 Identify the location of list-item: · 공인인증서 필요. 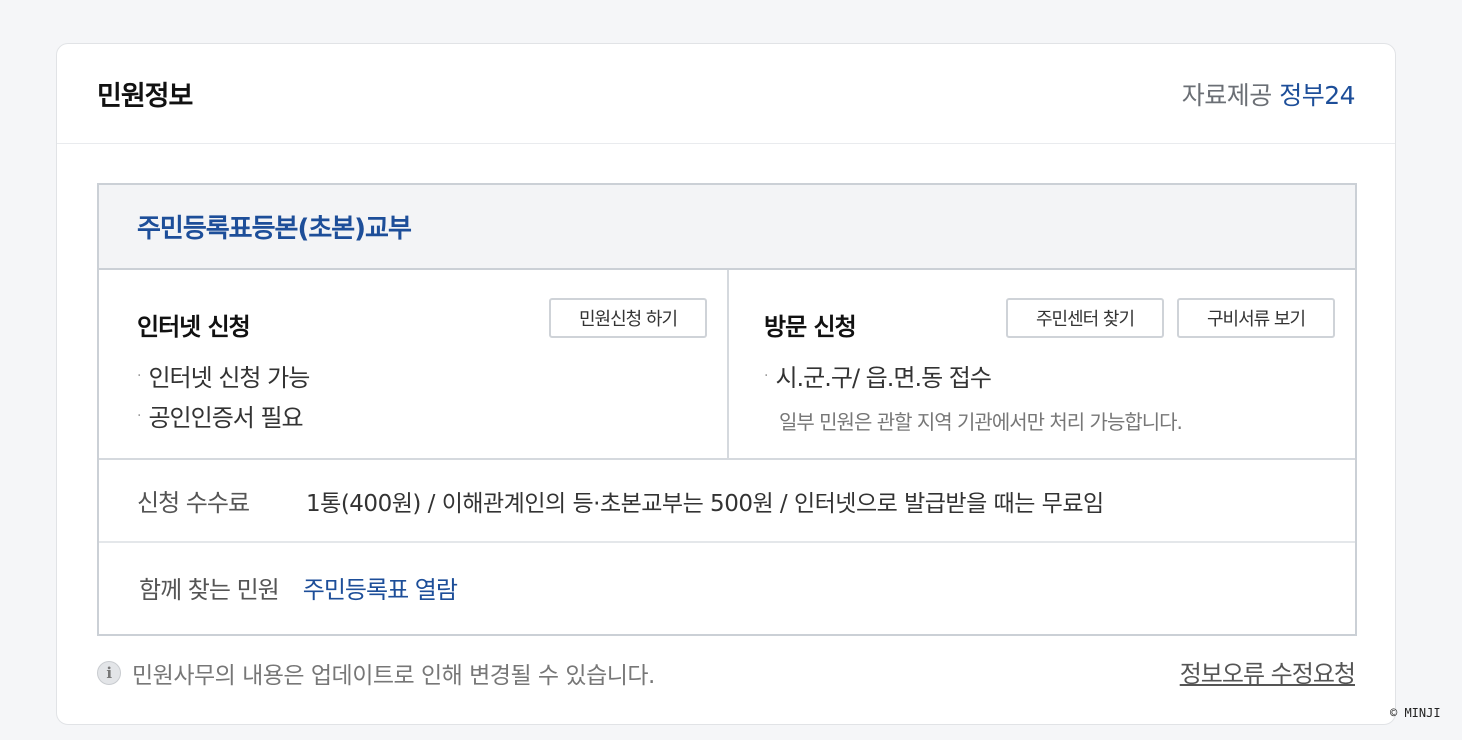
(220, 418).